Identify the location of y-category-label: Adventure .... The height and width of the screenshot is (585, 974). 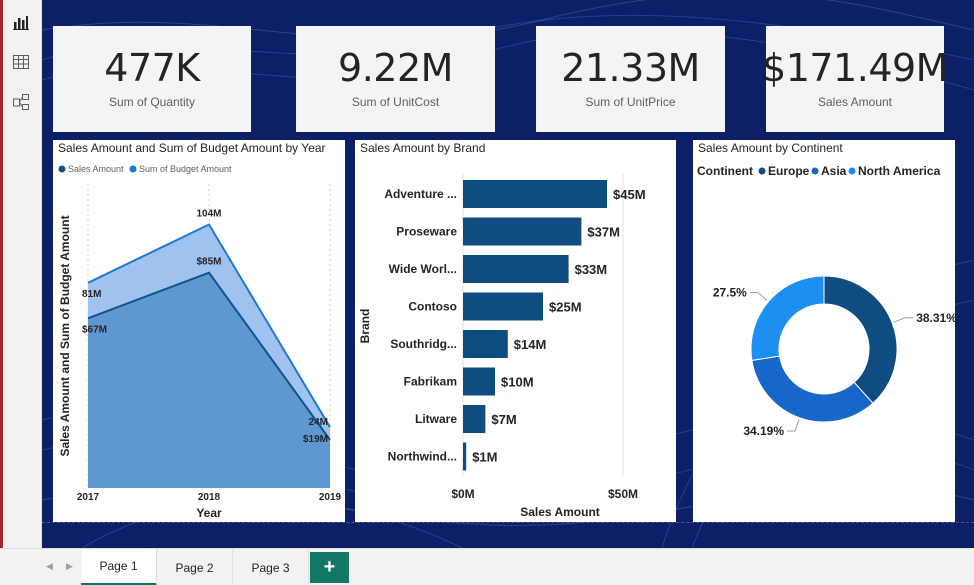
(420, 194).